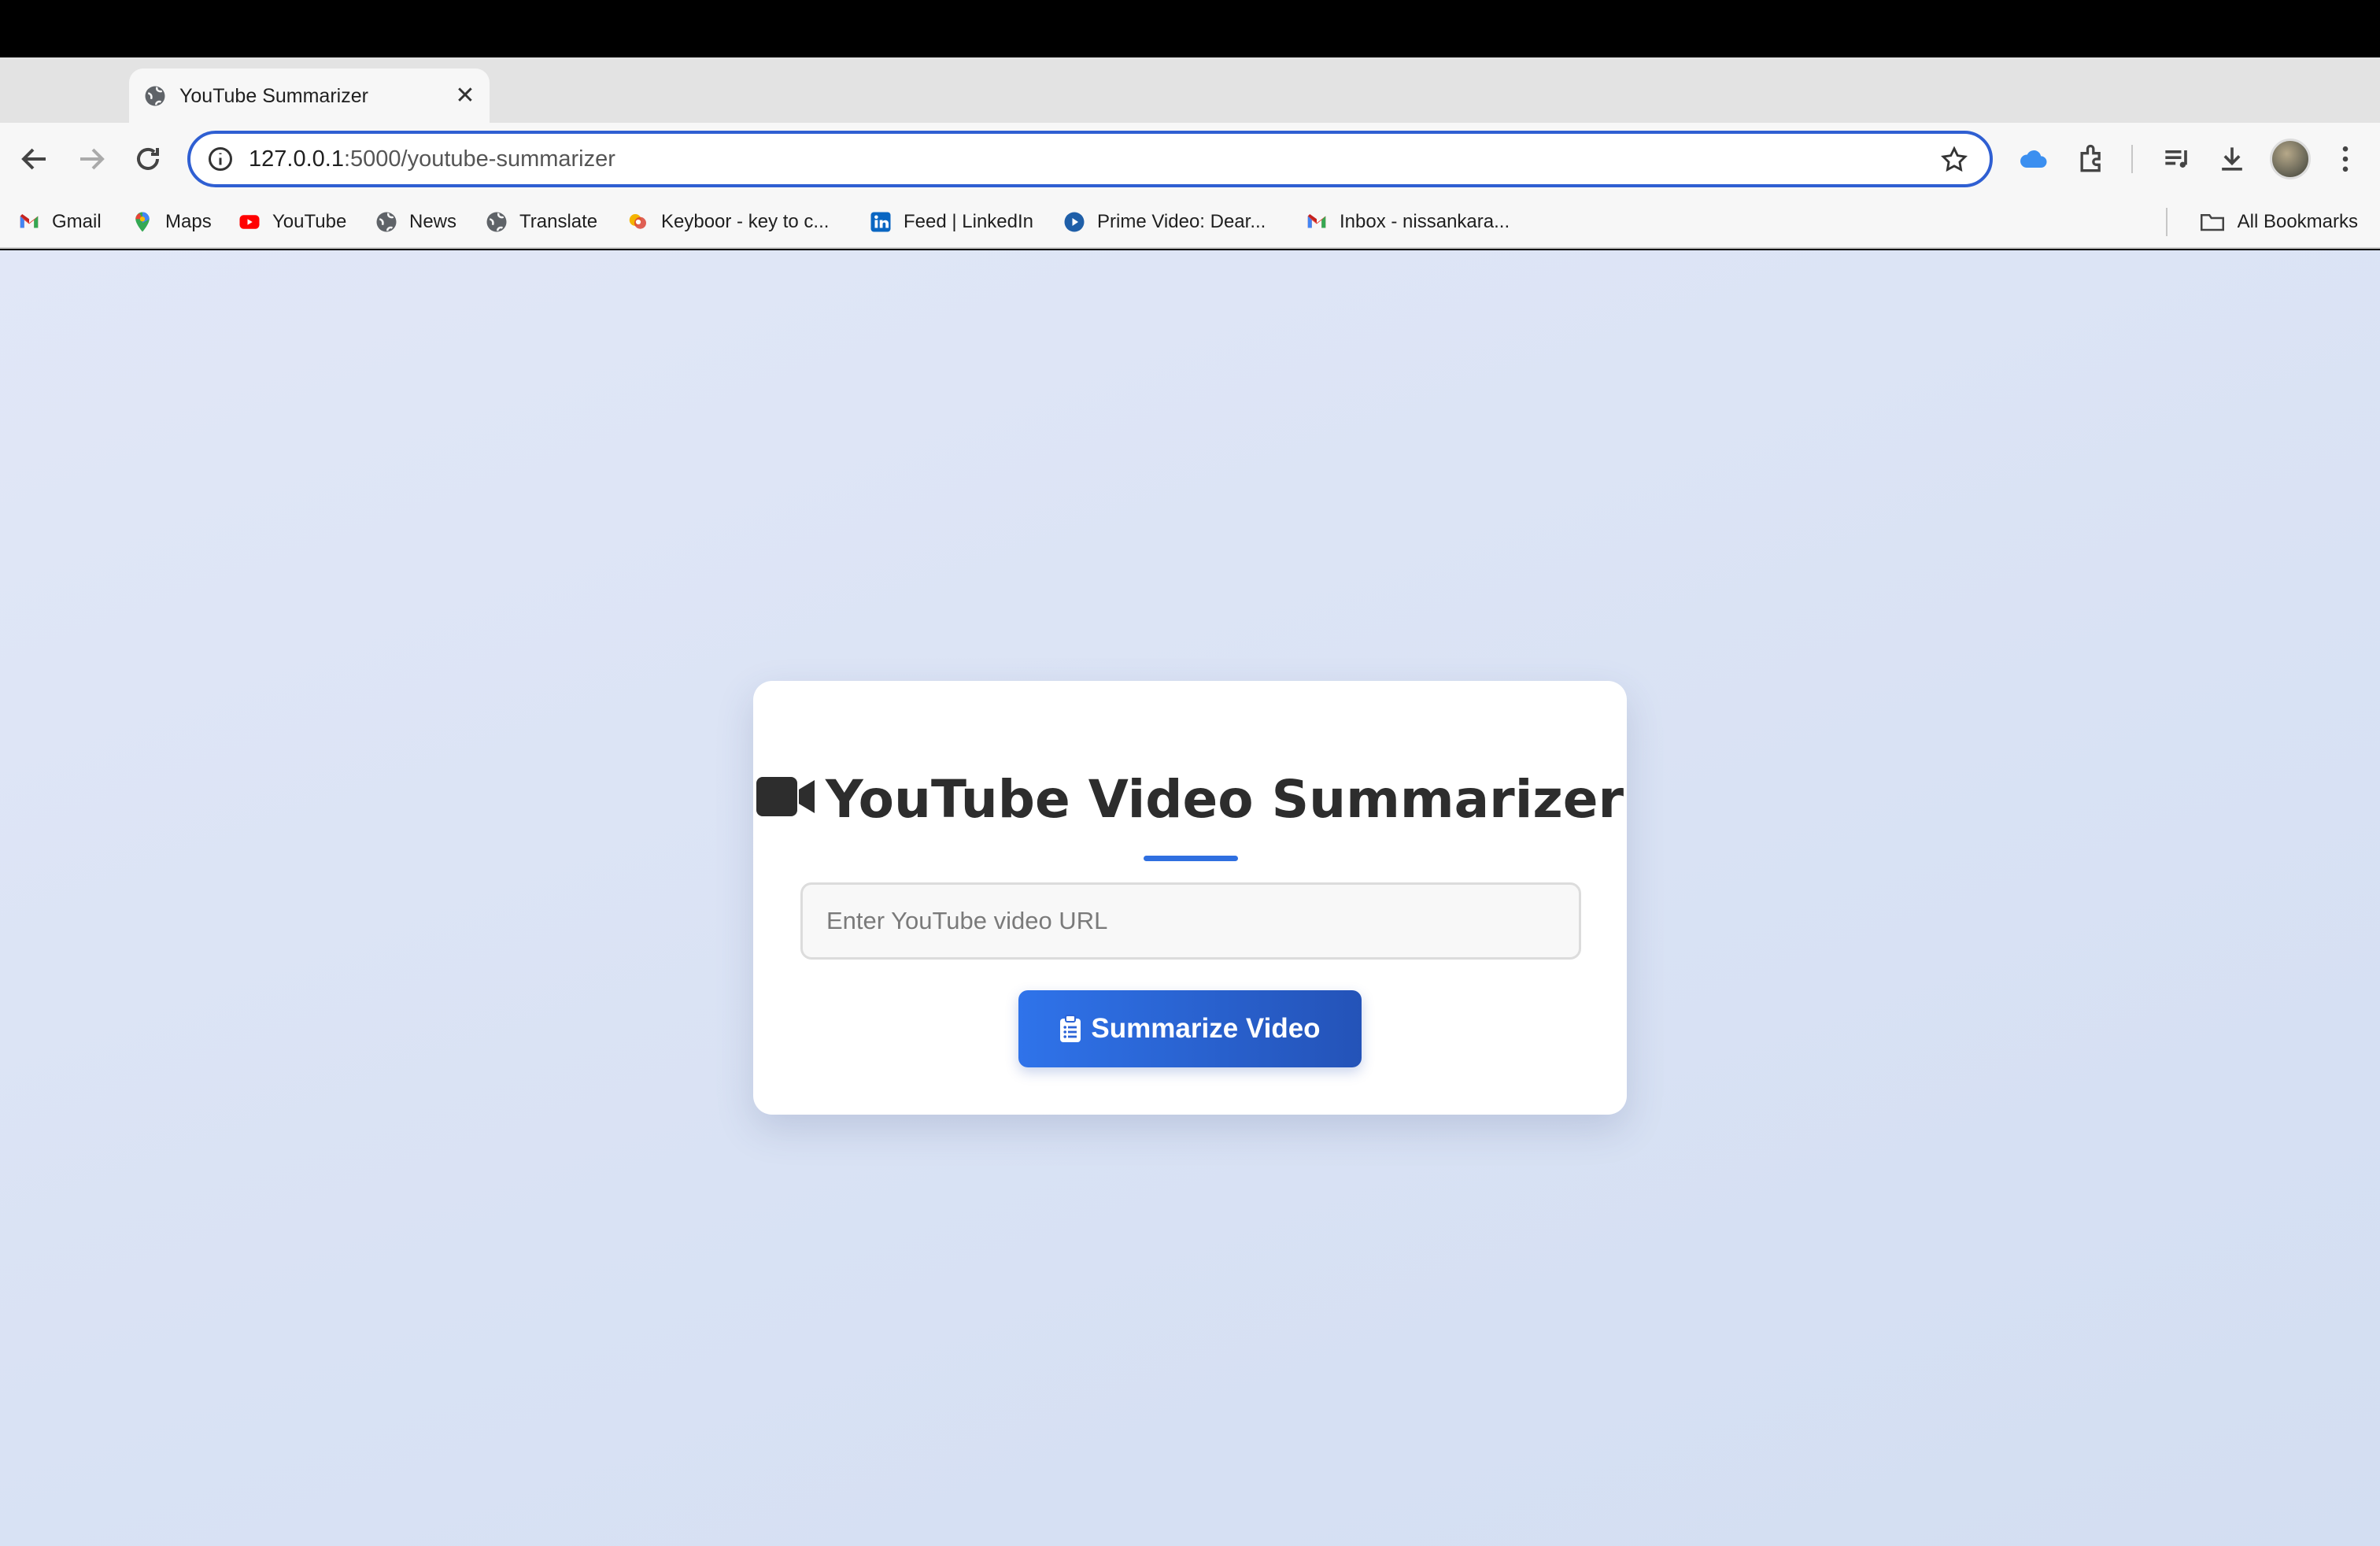 The height and width of the screenshot is (1546, 2380). Describe the element at coordinates (273, 96) in the screenshot. I see `tab-title: YouTube Summarizer` at that location.